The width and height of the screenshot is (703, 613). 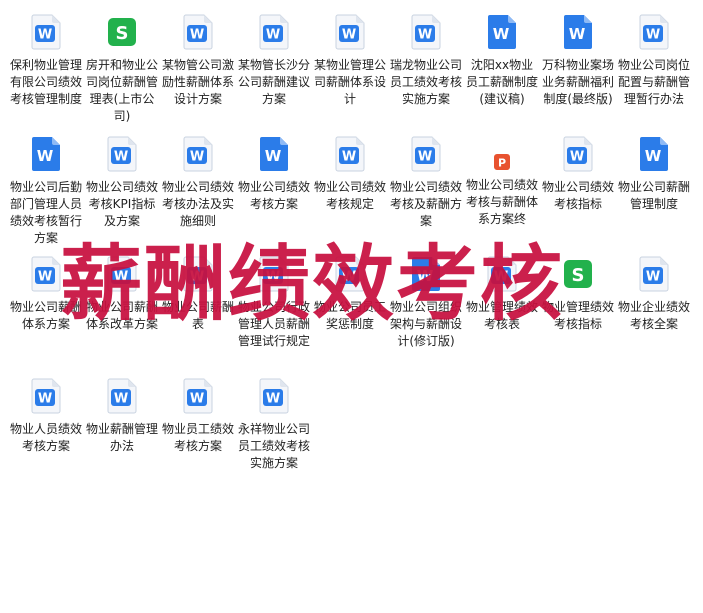 I want to click on file-label: 物业公司后勤部门管理人员绩效考核暂行方案, so click(x=45, y=212).